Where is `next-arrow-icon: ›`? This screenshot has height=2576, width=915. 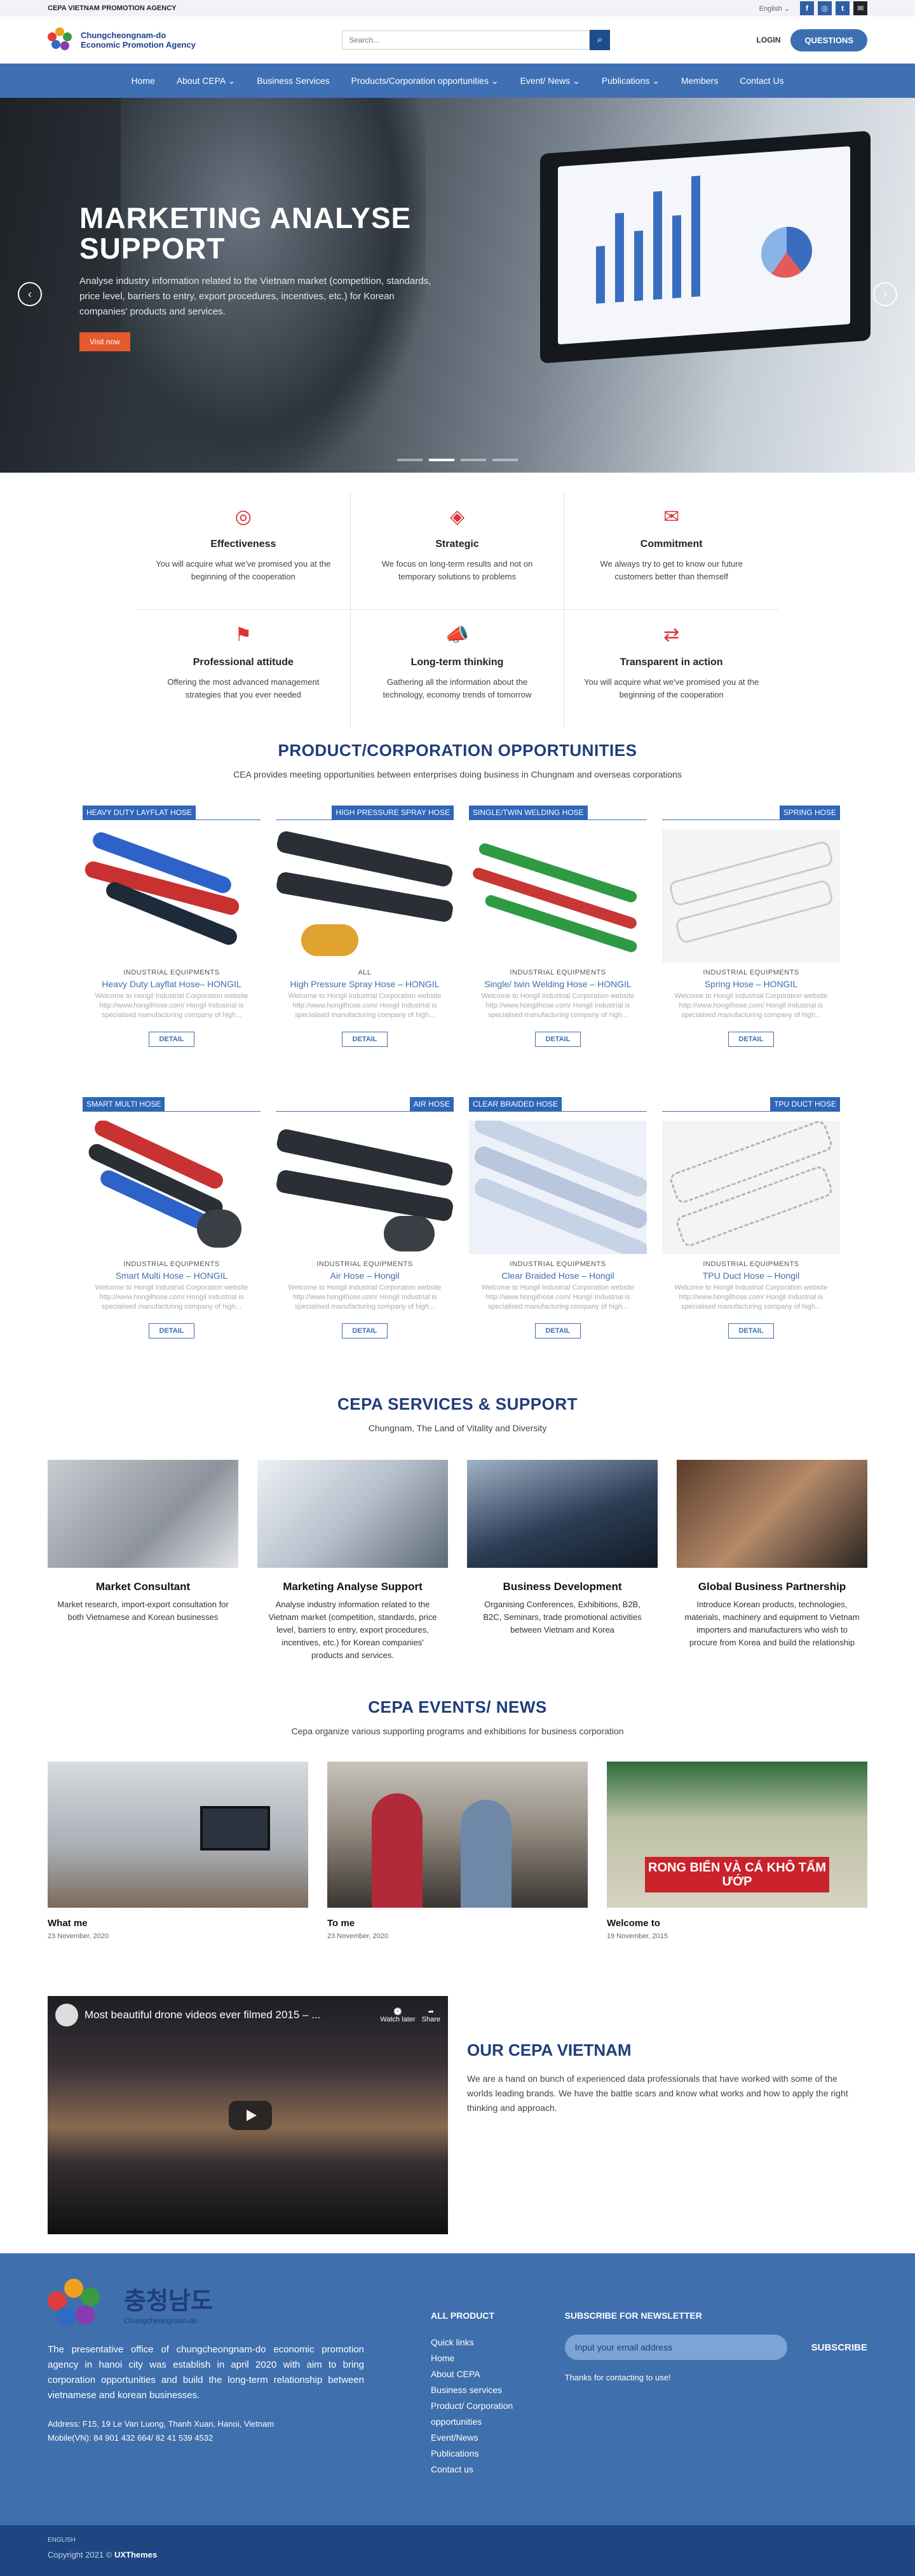 next-arrow-icon: › is located at coordinates (885, 294).